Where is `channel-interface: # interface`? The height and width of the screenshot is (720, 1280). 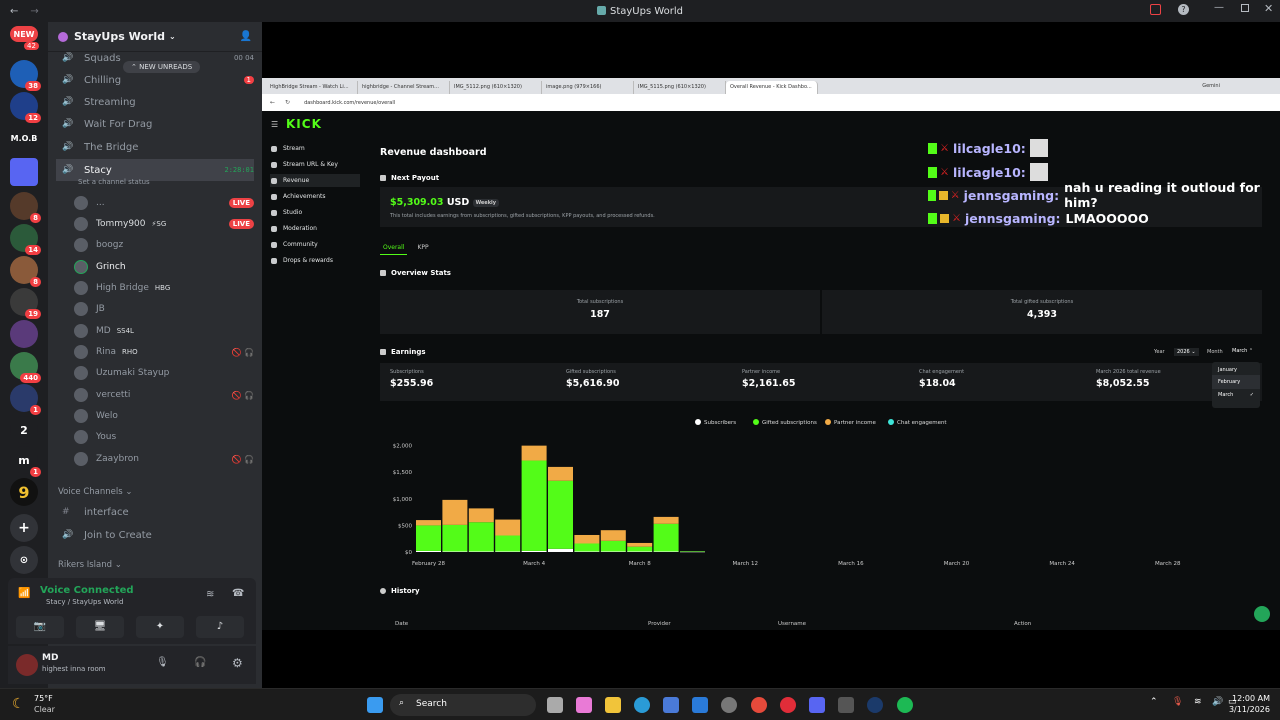 channel-interface: # interface is located at coordinates (155, 512).